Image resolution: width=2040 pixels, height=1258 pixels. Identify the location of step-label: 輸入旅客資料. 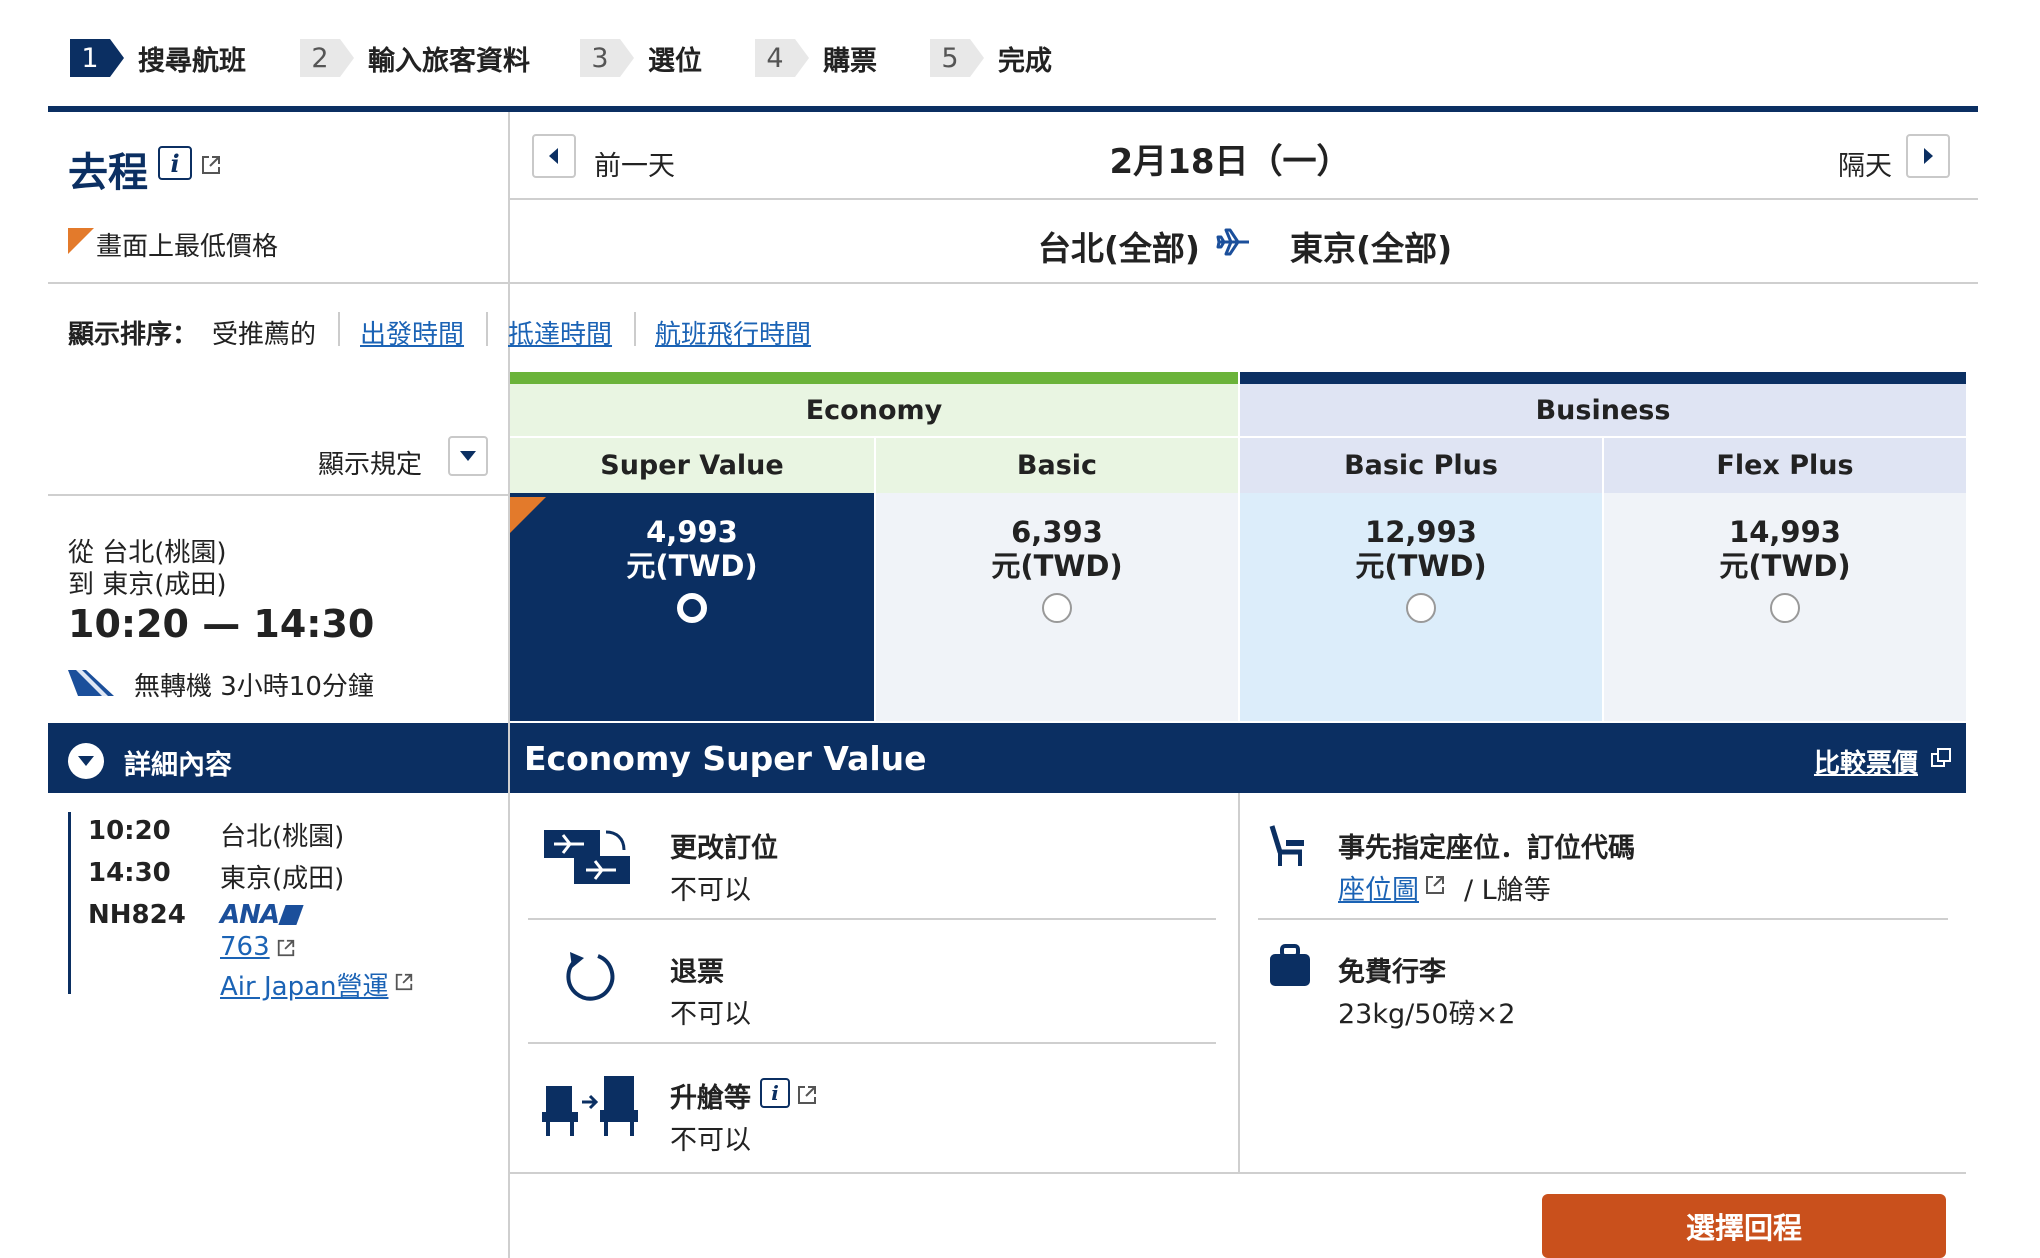
(449, 61).